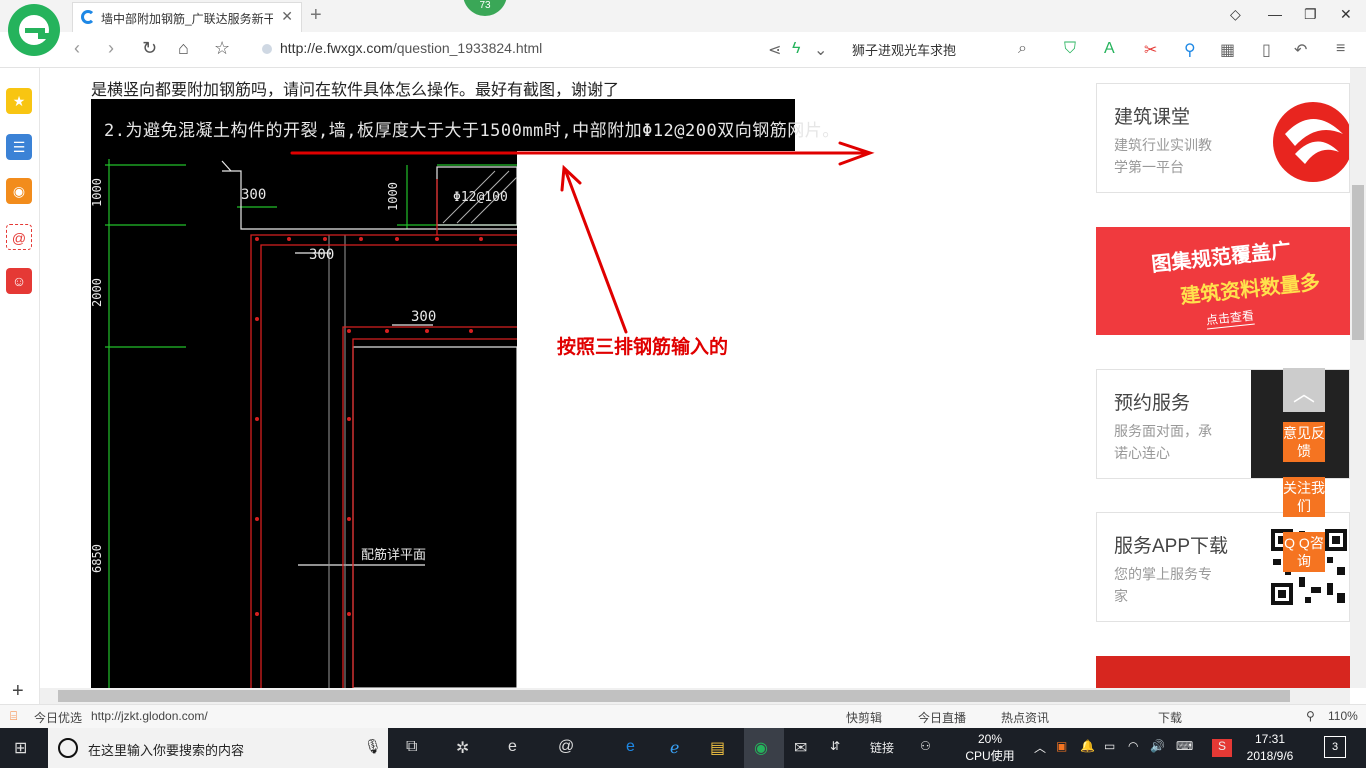 Image resolution: width=1366 pixels, height=768 pixels. What do you see at coordinates (796, 49) in the screenshot?
I see `lightning-icon: ϟ` at bounding box center [796, 49].